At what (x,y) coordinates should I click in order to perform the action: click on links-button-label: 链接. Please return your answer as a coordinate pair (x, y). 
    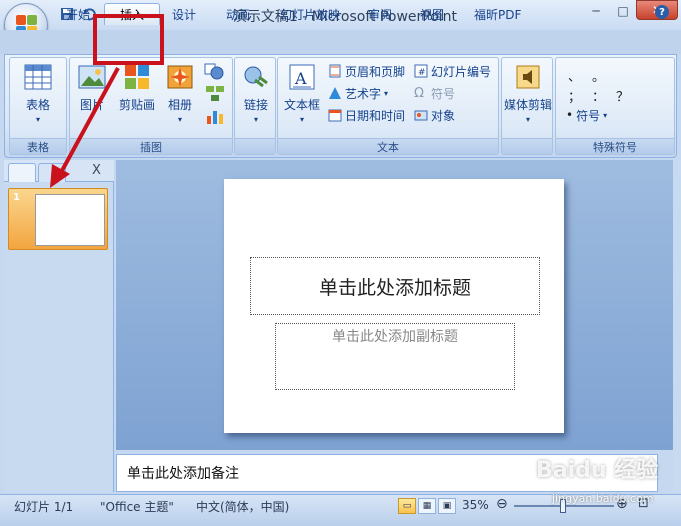
    Looking at the image, I should click on (255, 105).